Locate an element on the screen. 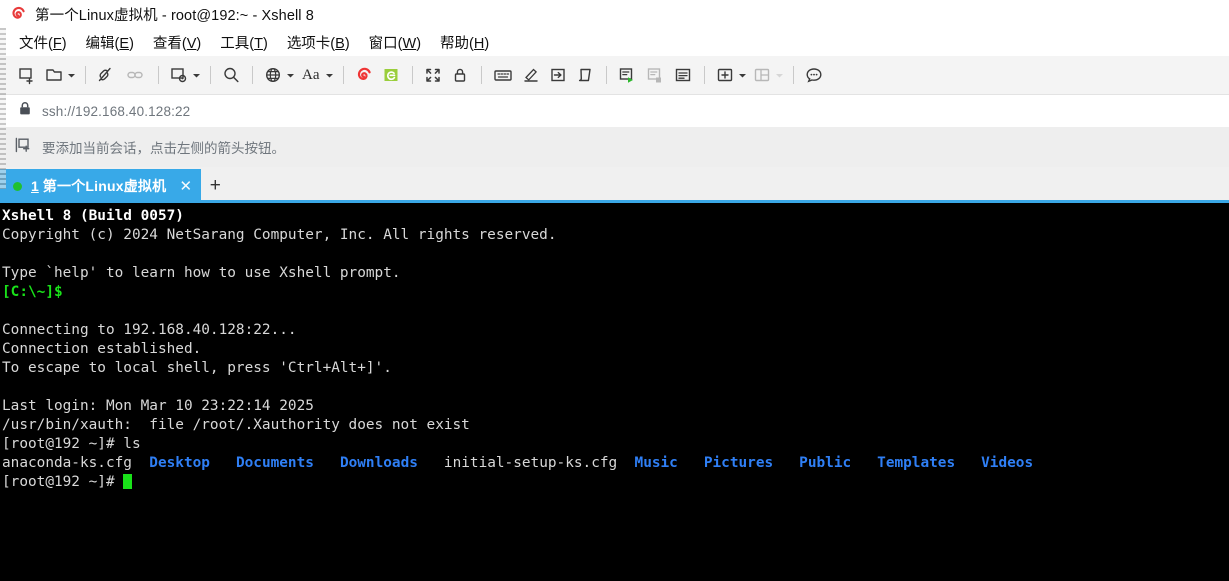  fullscreen-icon is located at coordinates (433, 75).